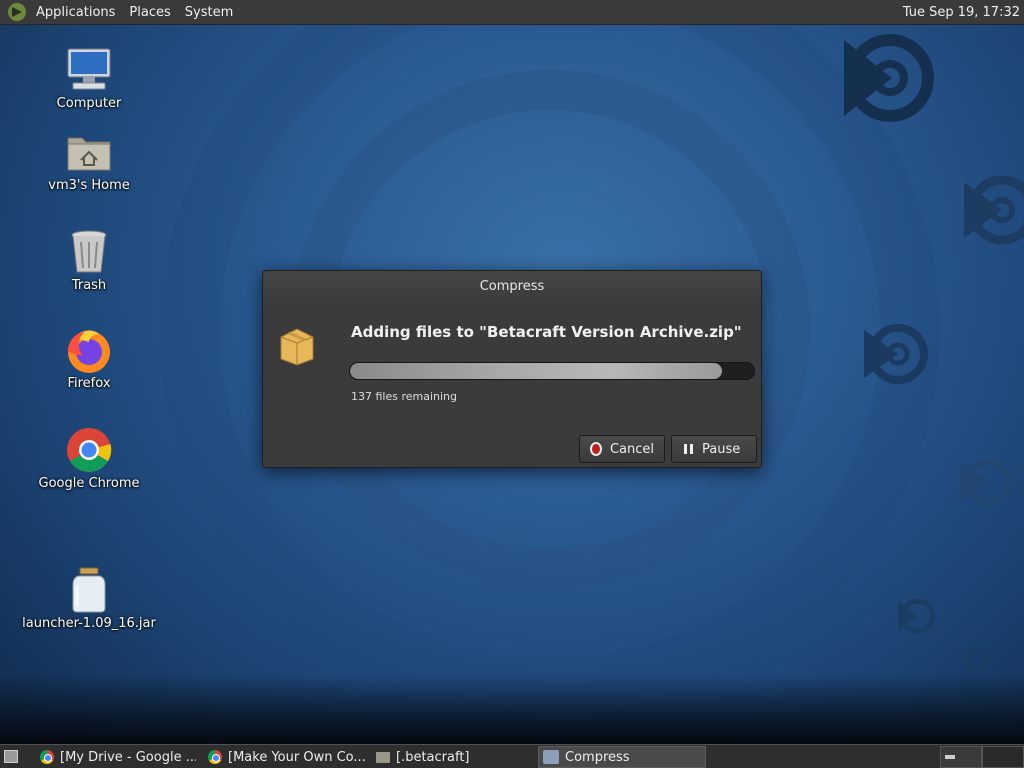 The image size is (1024, 768). I want to click on menu-system: System, so click(212, 12).